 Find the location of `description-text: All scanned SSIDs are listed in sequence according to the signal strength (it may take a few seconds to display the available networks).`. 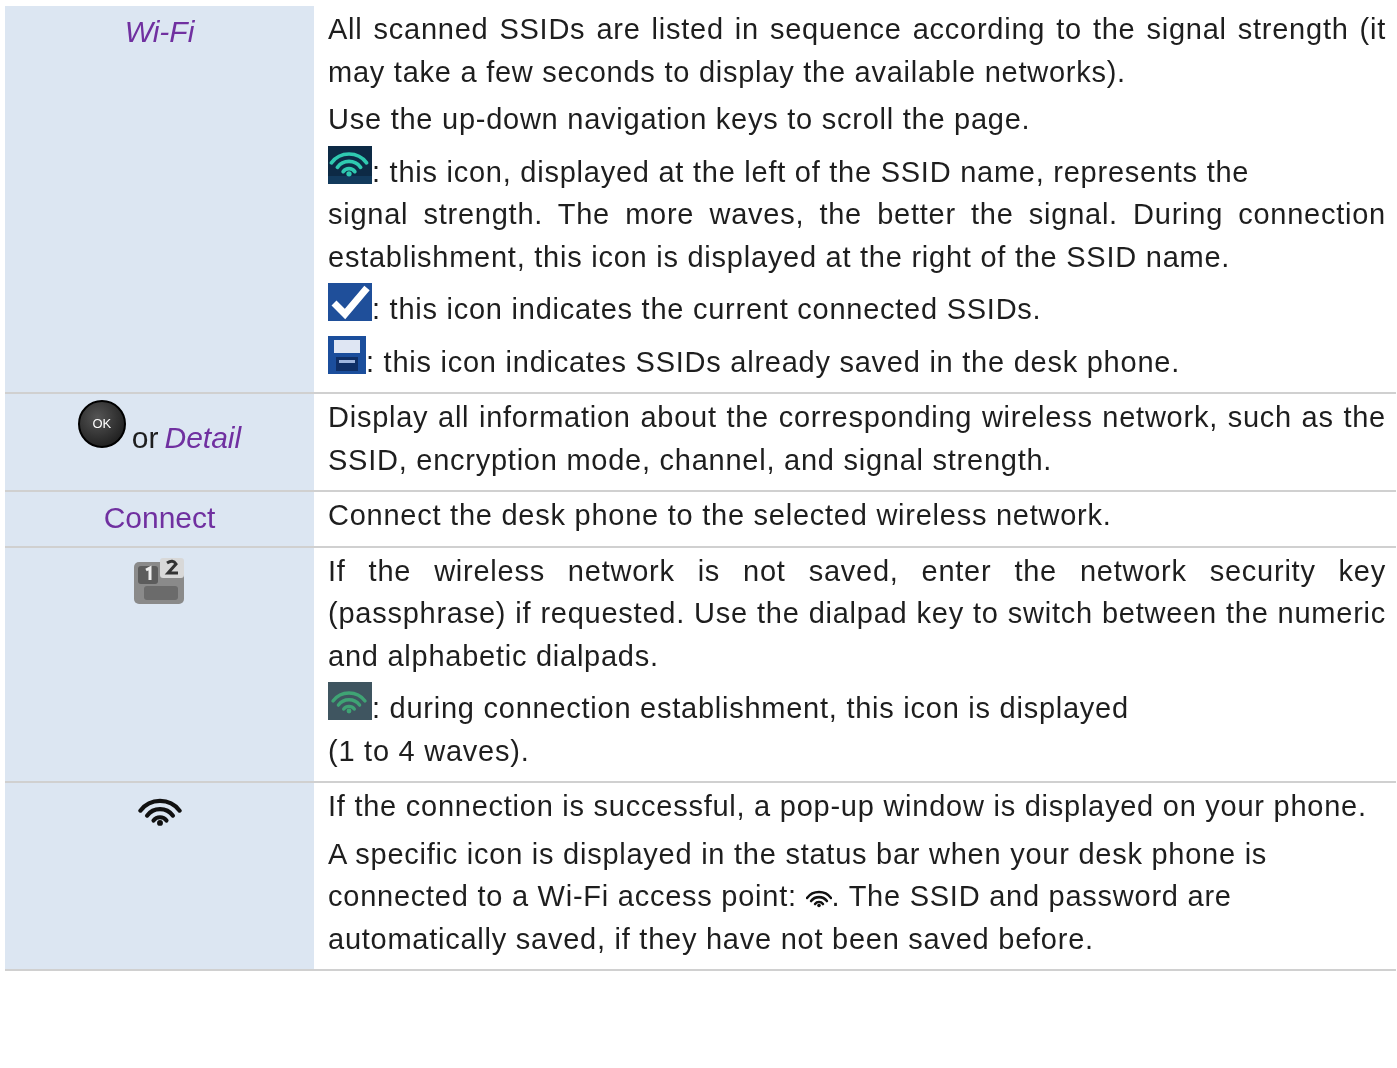

description-text: All scanned SSIDs are listed in sequence according to the signal strength (it may take a few seconds to display the available networks). is located at coordinates (857, 51).